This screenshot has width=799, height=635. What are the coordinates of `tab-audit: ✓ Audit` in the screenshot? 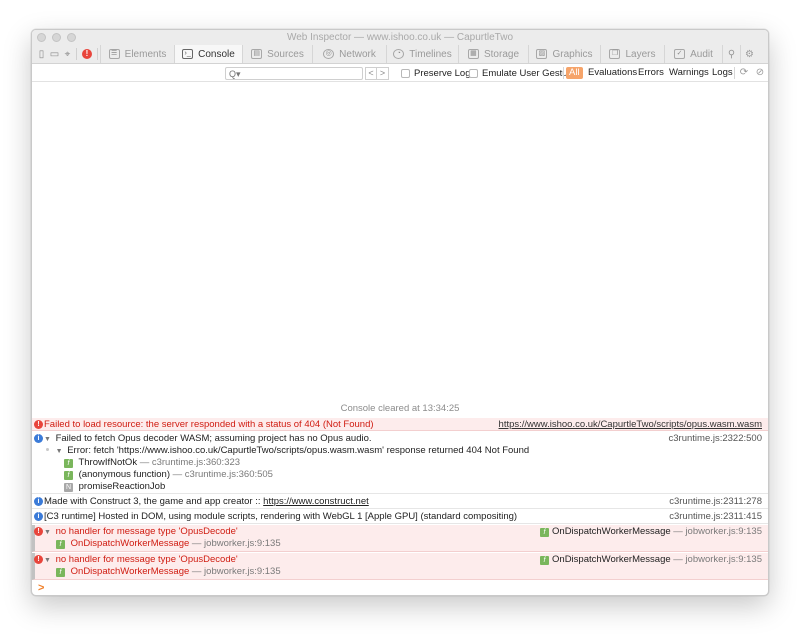 It's located at (693, 54).